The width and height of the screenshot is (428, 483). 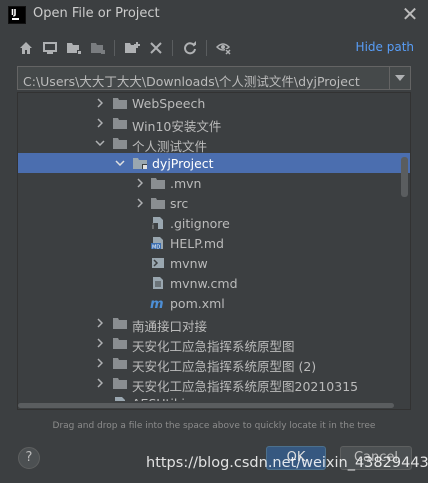 I want to click on intellij-logo-icon: IJ, so click(x=17, y=15).